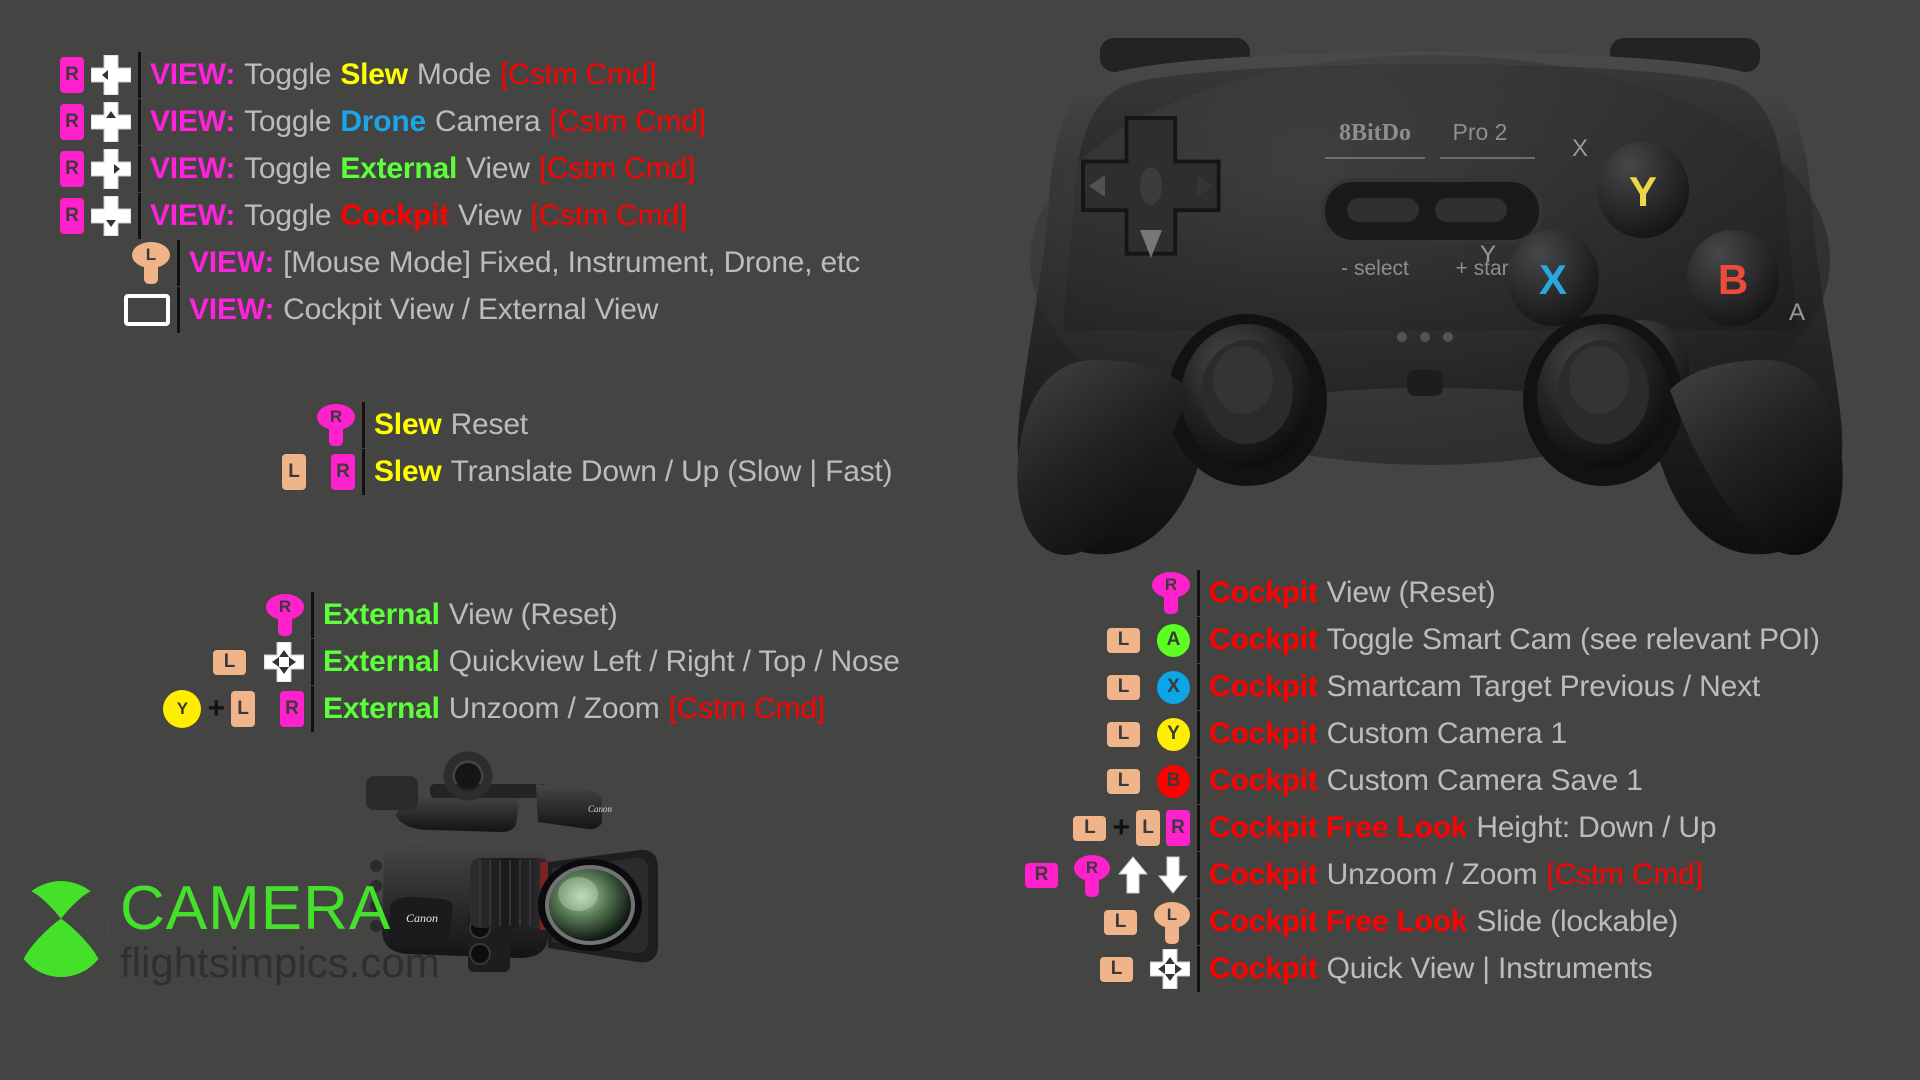  I want to click on view-row-3: R VIEW: Toggle External View [Cstm Cmd], so click(377, 169).